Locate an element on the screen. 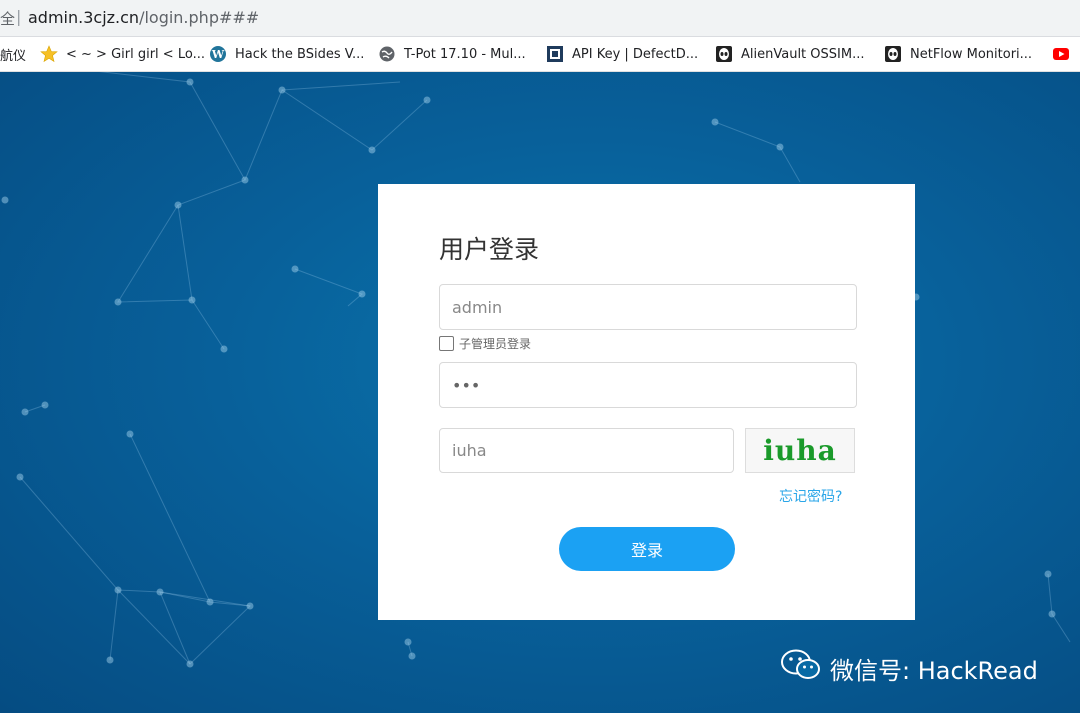 This screenshot has width=1080, height=713. url-host: admin.3cjz.cn is located at coordinates (84, 17).